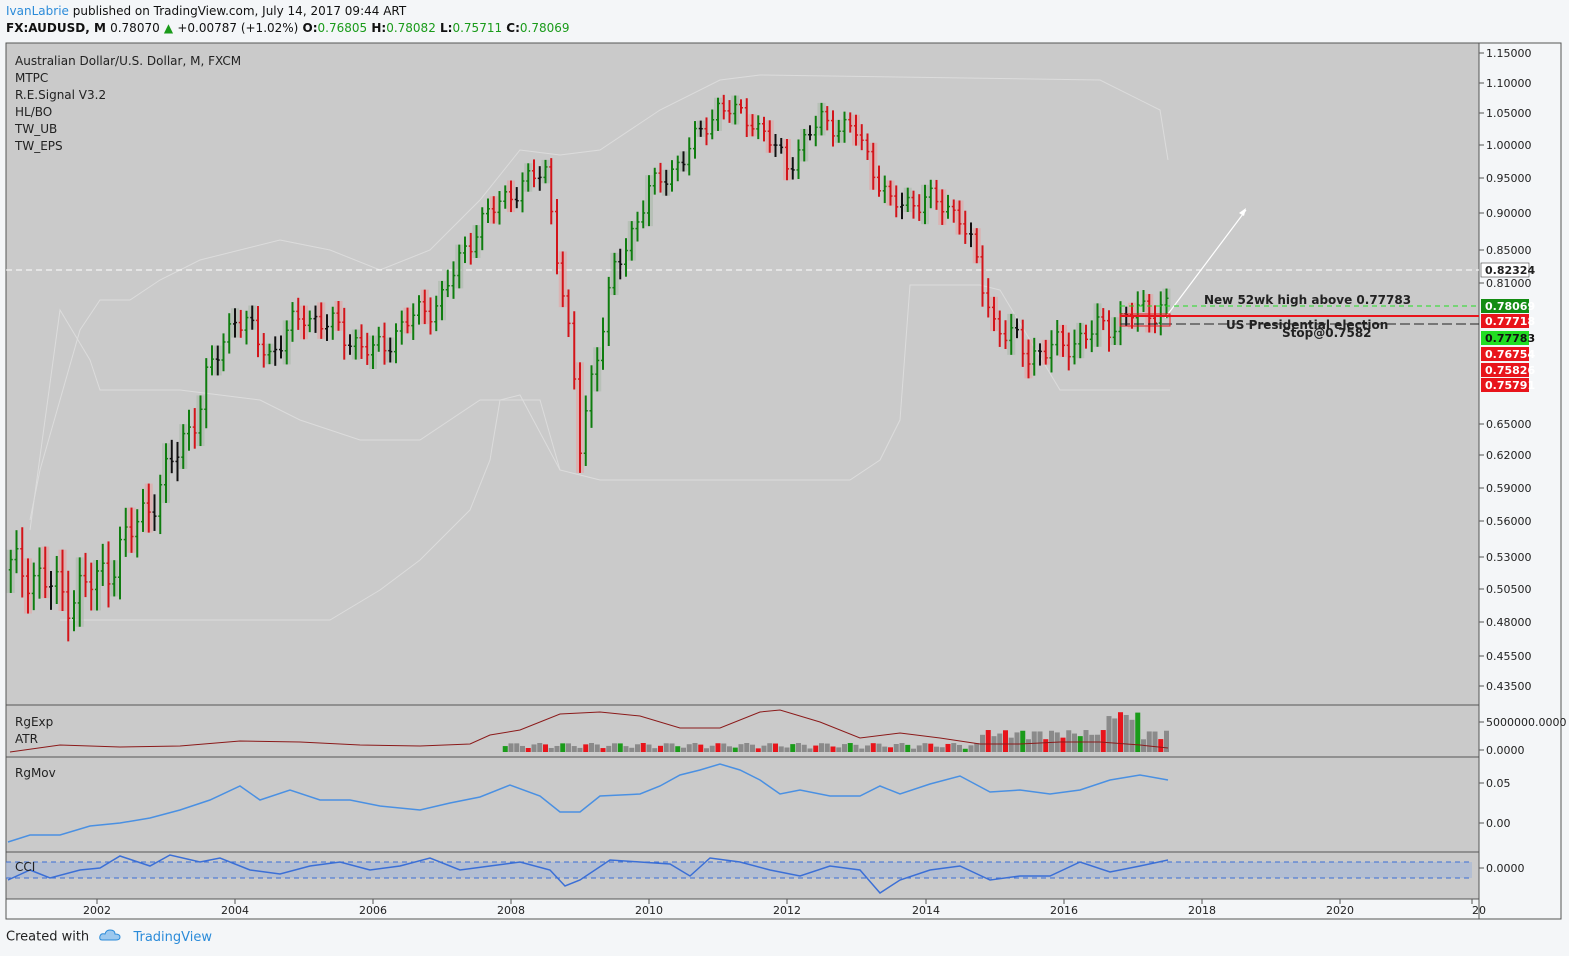  What do you see at coordinates (128, 146) in the screenshot?
I see `indicator-tw-eps: TW_EPS` at bounding box center [128, 146].